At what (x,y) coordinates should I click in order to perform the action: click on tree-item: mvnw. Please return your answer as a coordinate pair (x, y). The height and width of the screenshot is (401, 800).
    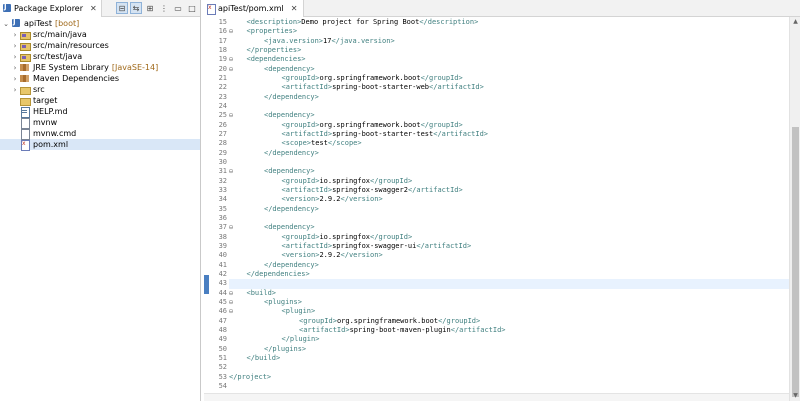
    Looking at the image, I should click on (100, 123).